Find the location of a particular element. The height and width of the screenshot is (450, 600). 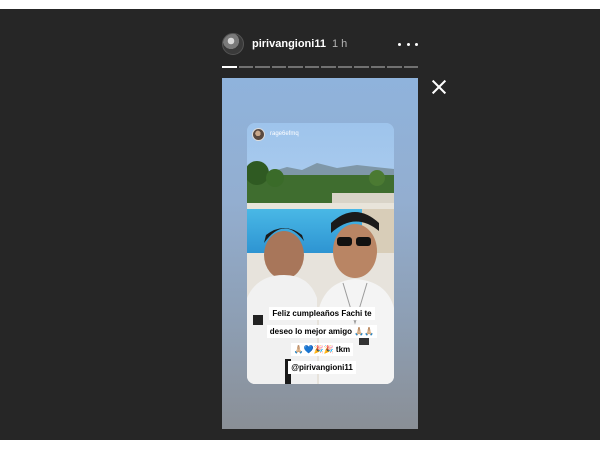

more-horizontal-icon is located at coordinates (399, 44).